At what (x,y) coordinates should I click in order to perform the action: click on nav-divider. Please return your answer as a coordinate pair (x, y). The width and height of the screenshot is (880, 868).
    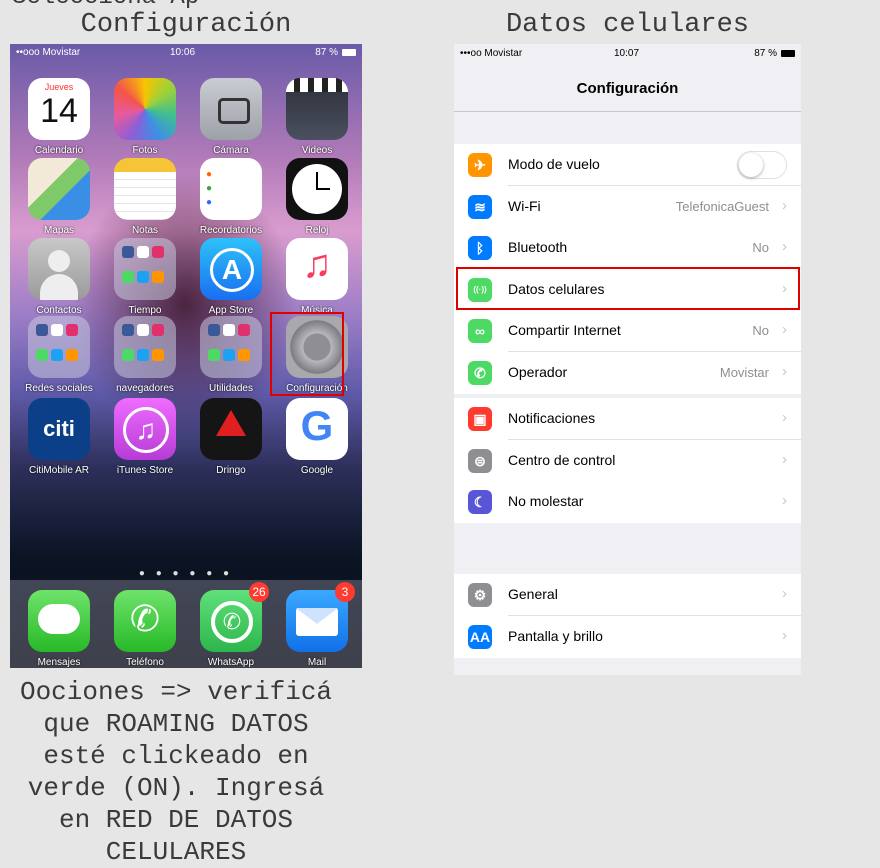
    Looking at the image, I should click on (627, 111).